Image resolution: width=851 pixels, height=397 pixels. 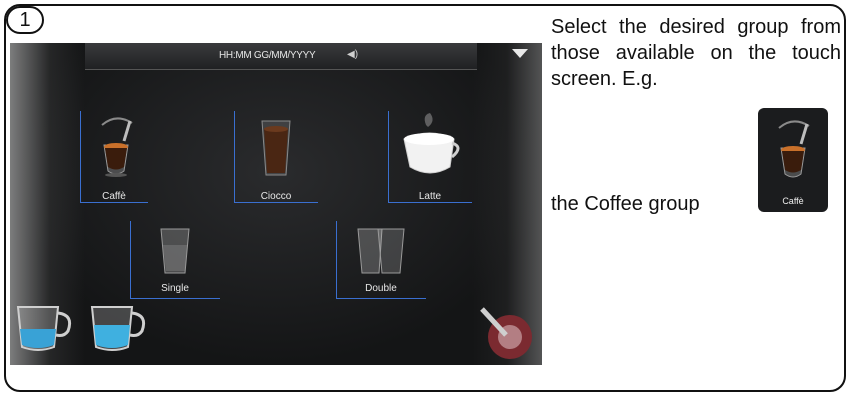 What do you see at coordinates (267, 55) in the screenshot?
I see `datetime-text: HH:MM GG/MM/YYYY` at bounding box center [267, 55].